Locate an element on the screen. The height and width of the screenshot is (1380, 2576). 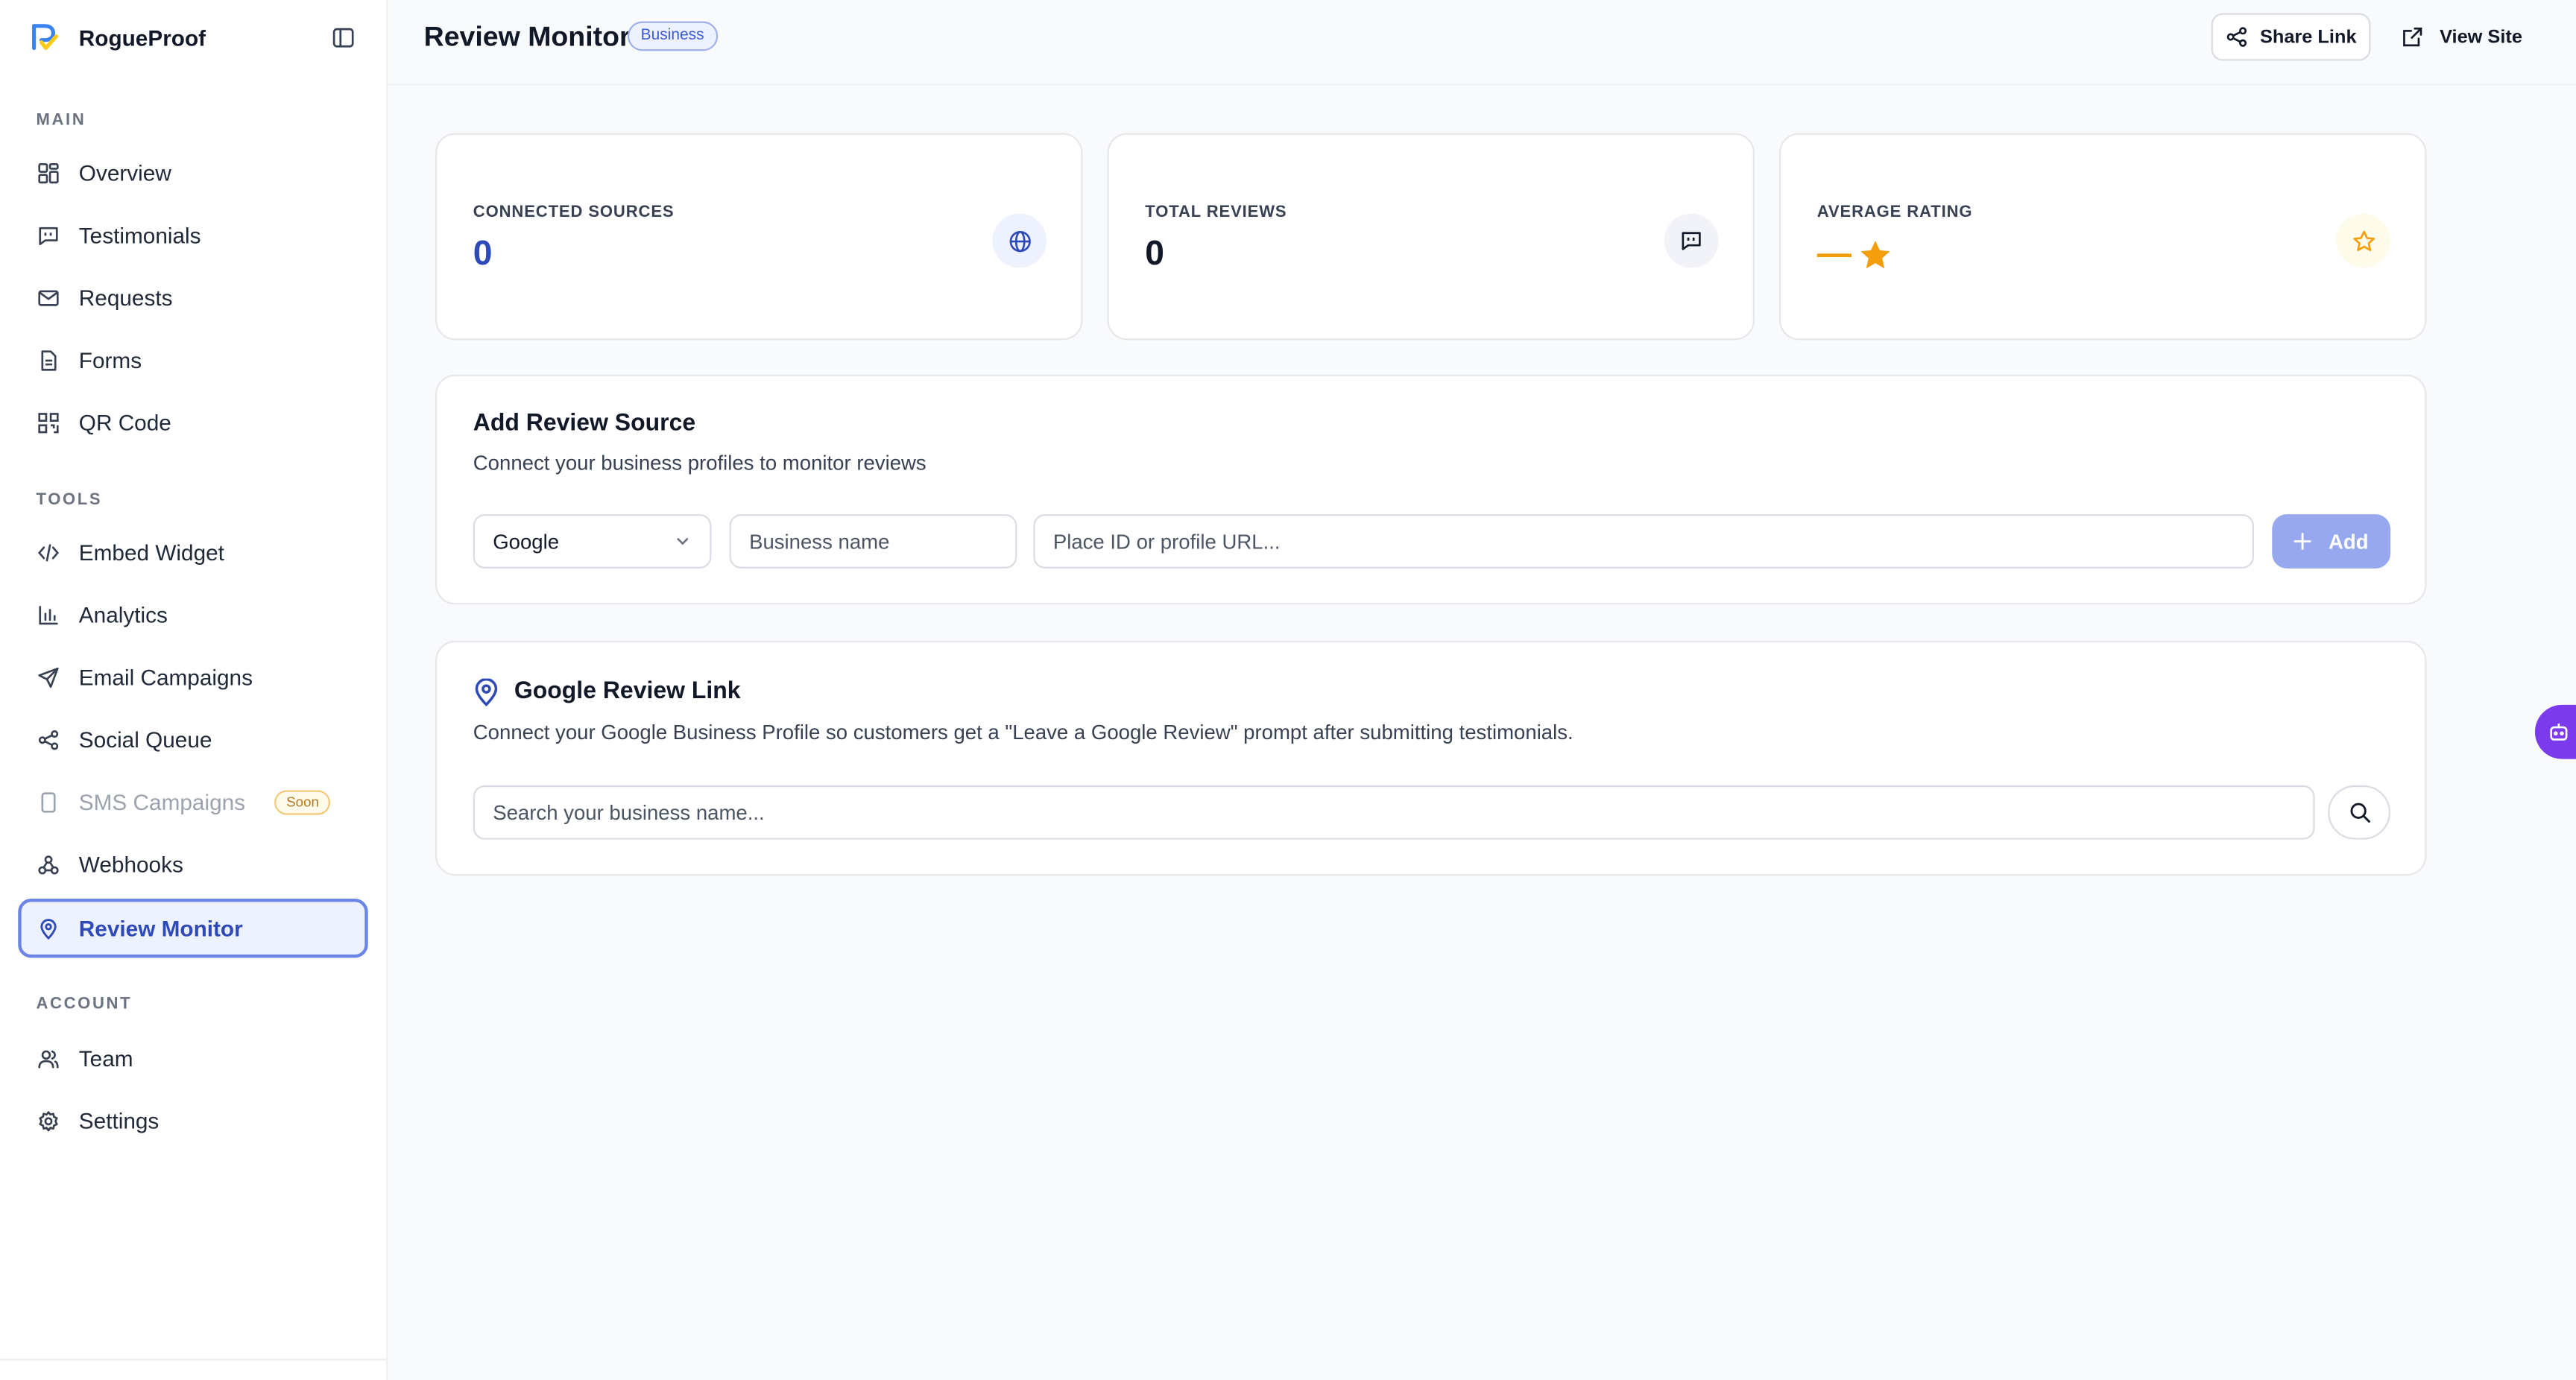
sidebar-divider is located at coordinates (193, 1360).